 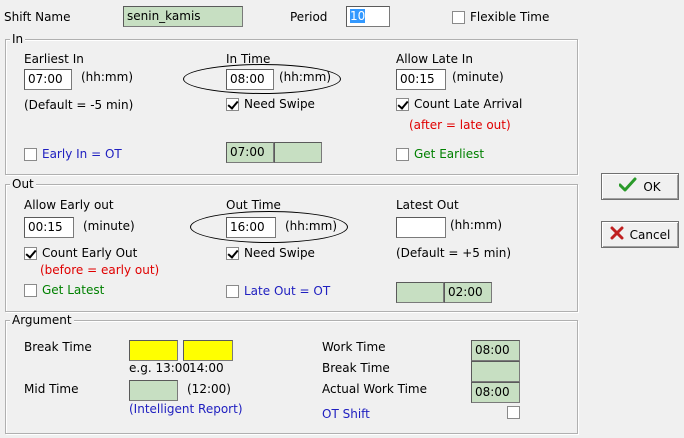 I want to click on out-group-title: Out, so click(x=23, y=184).